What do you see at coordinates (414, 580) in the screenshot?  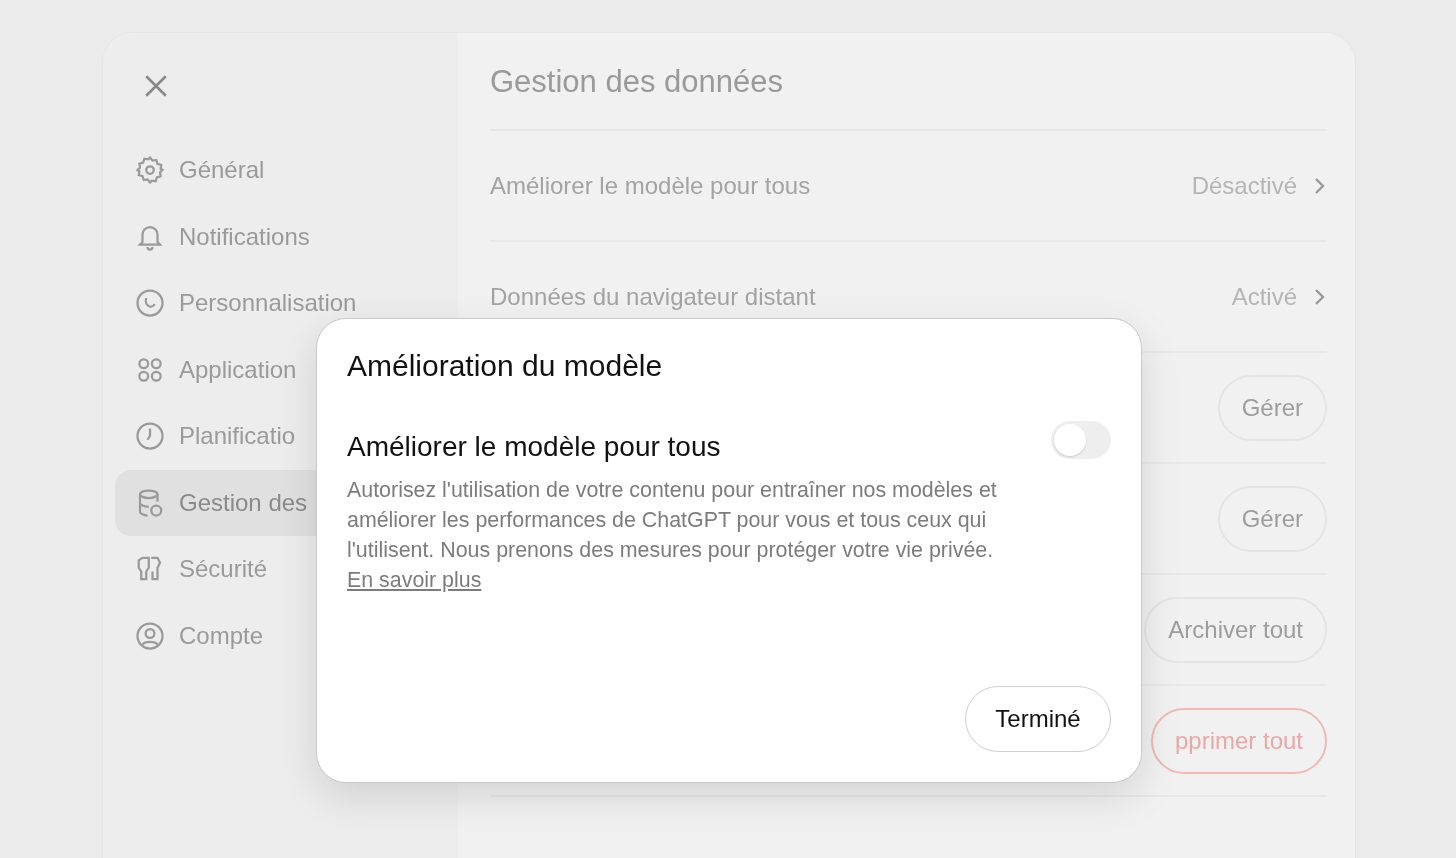 I see `learn-more-link: En savoir plus` at bounding box center [414, 580].